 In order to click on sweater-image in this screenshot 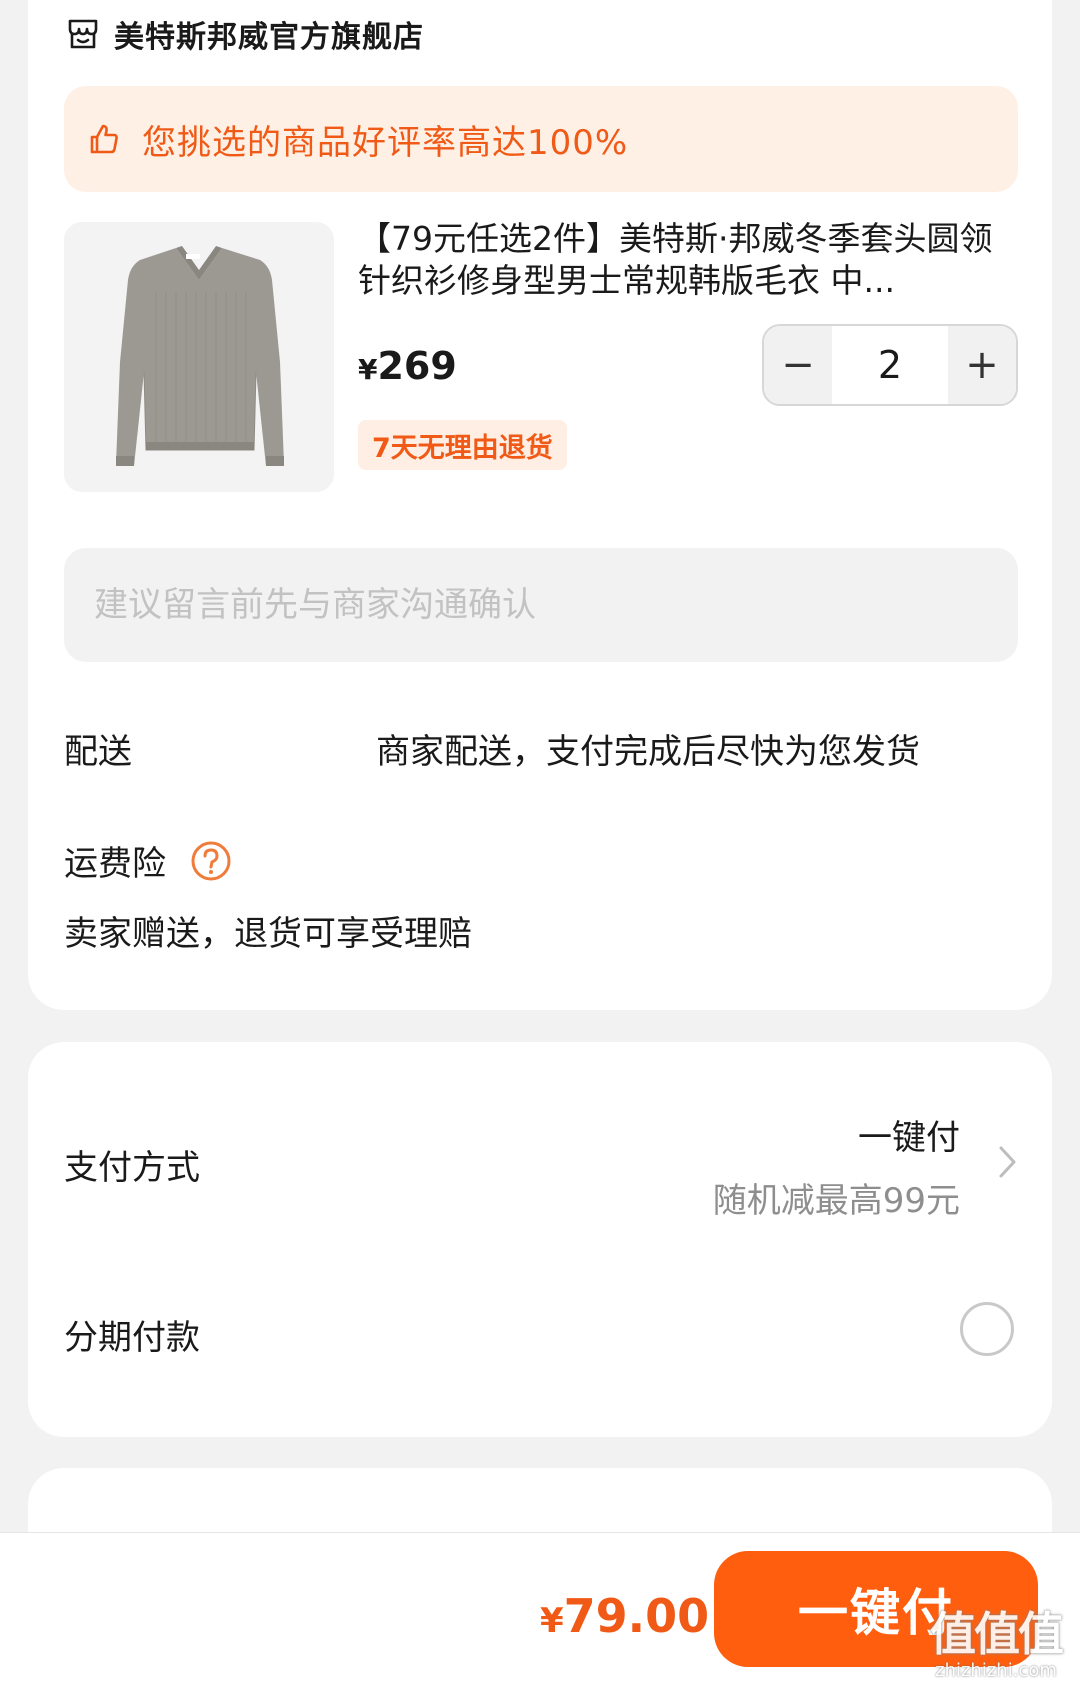, I will do `click(199, 357)`.